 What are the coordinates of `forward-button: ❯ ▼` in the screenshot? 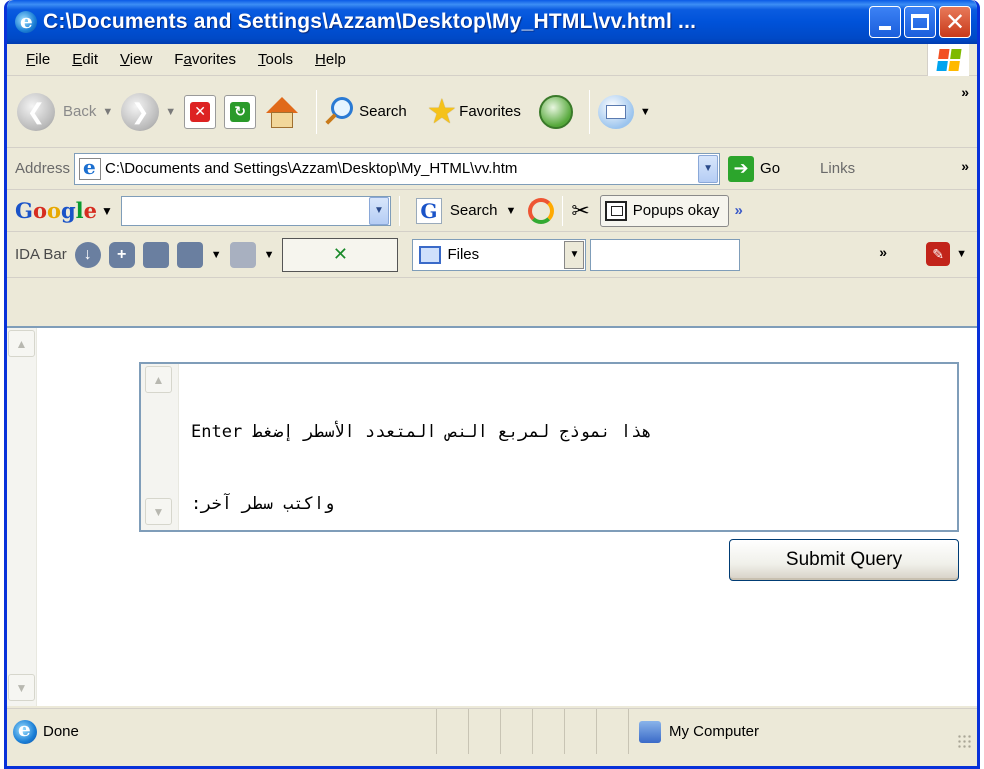 It's located at (148, 111).